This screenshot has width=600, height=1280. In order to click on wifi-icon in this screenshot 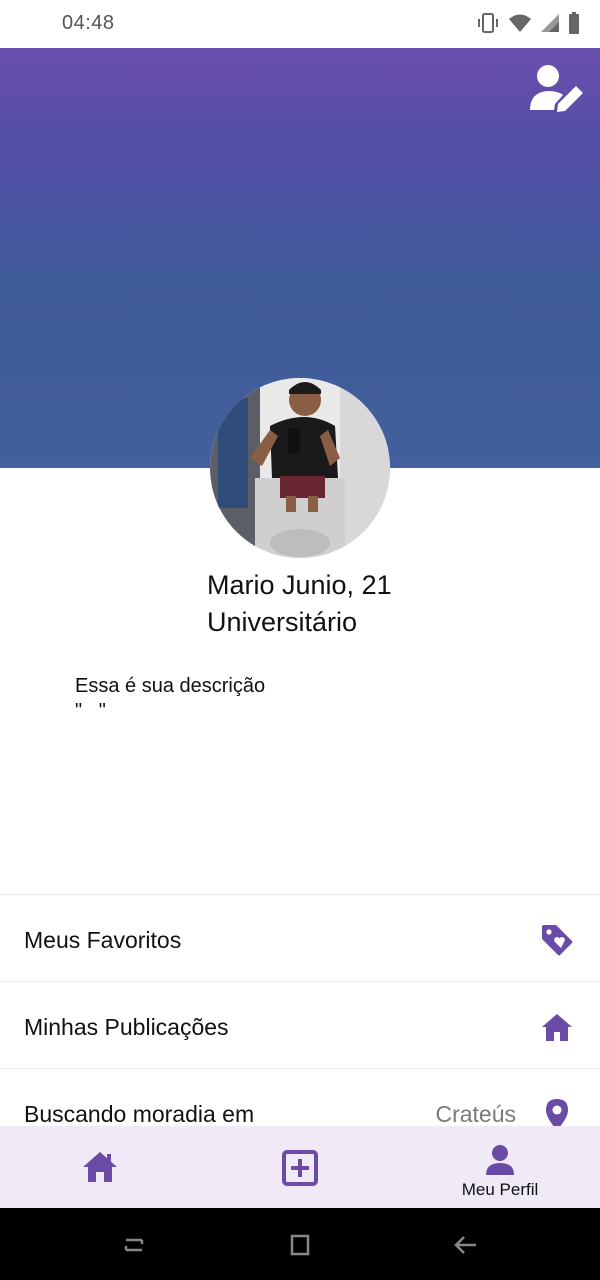, I will do `click(520, 23)`.